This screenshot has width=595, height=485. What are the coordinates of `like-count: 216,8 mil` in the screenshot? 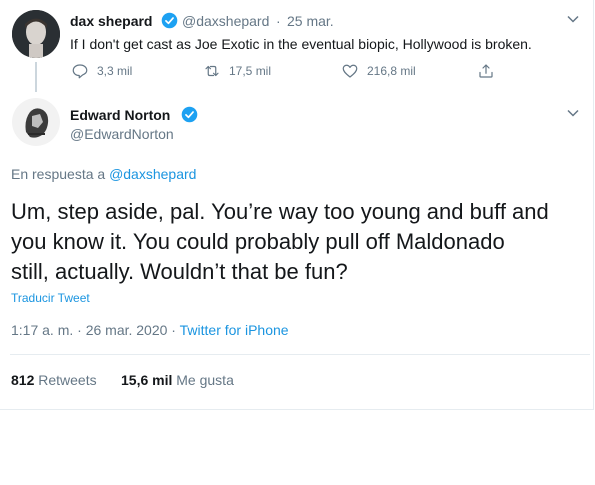 It's located at (391, 71).